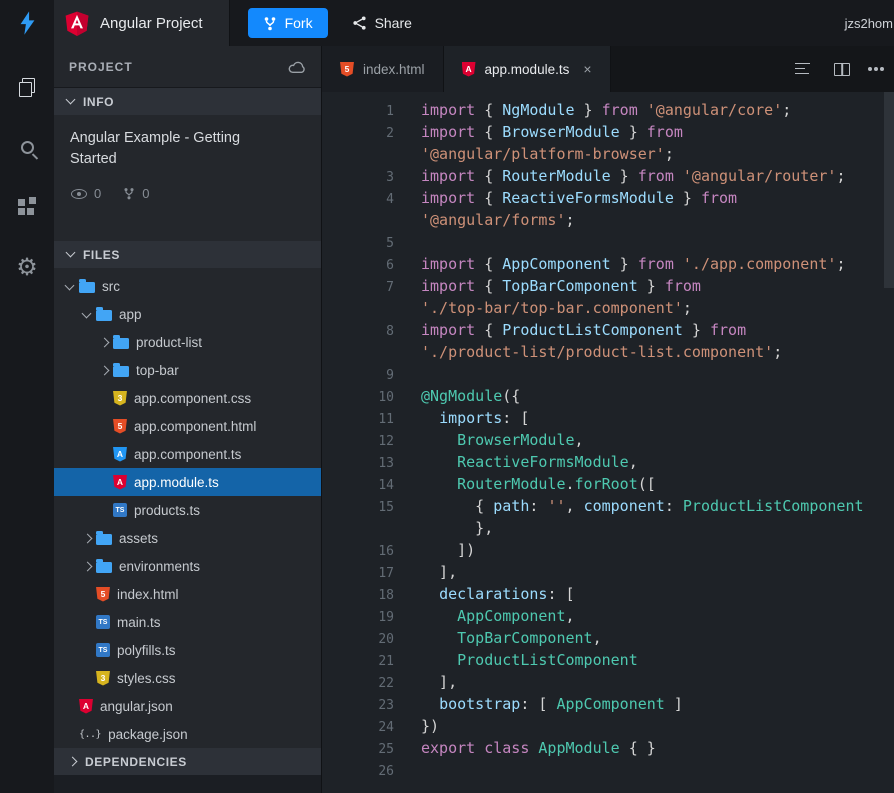 This screenshot has width=894, height=793. Describe the element at coordinates (608, 682) in the screenshot. I see `code-row: 22 ],` at that location.